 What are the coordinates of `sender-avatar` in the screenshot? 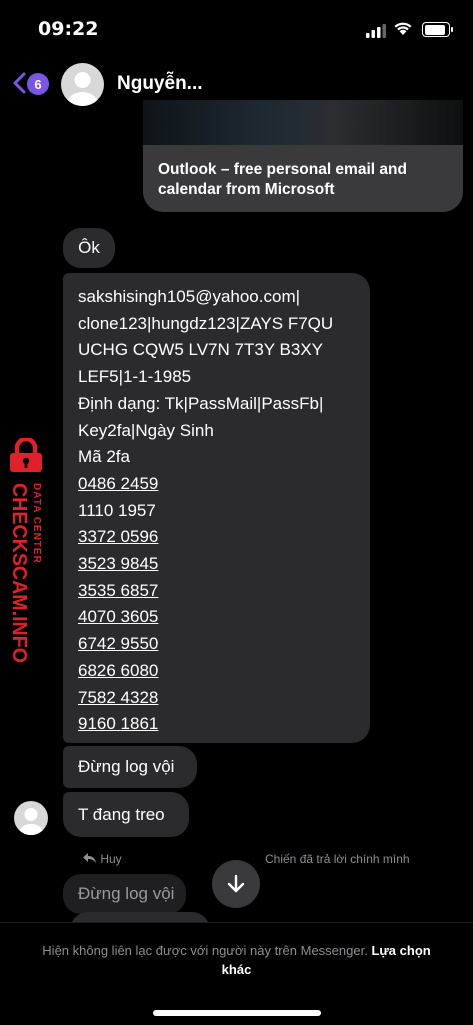 It's located at (31, 818).